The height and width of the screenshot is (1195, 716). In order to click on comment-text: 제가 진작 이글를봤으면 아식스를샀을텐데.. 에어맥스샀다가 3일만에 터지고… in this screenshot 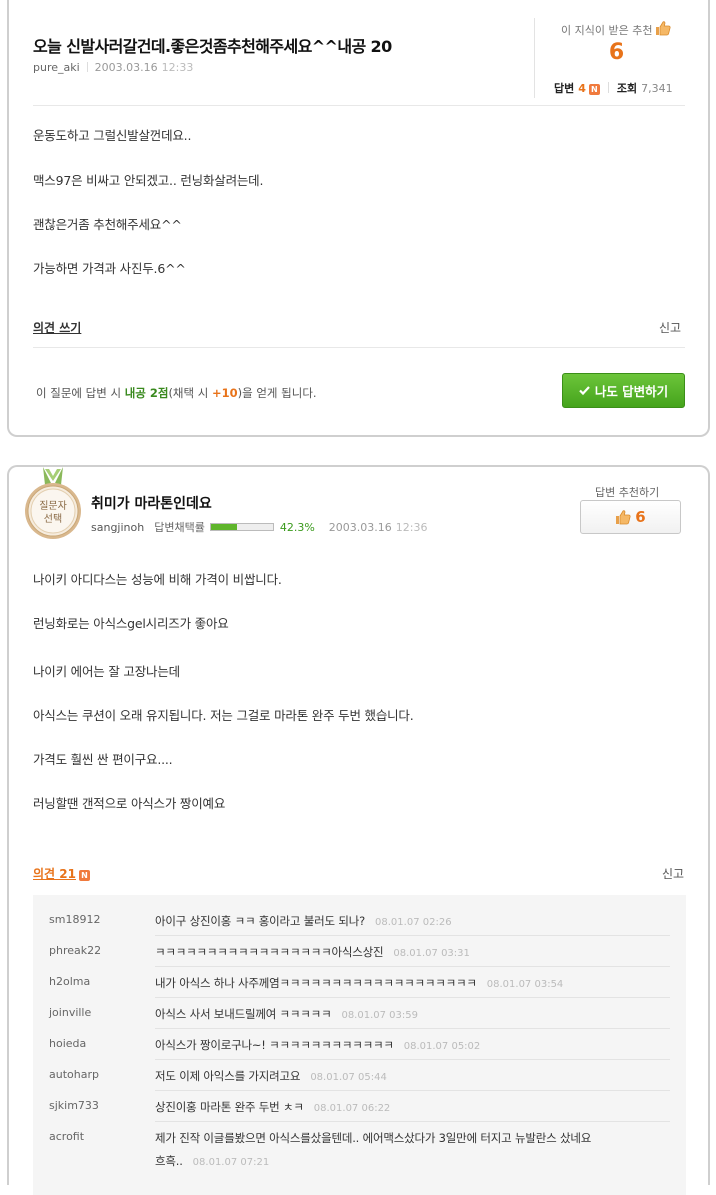, I will do `click(373, 1138)`.